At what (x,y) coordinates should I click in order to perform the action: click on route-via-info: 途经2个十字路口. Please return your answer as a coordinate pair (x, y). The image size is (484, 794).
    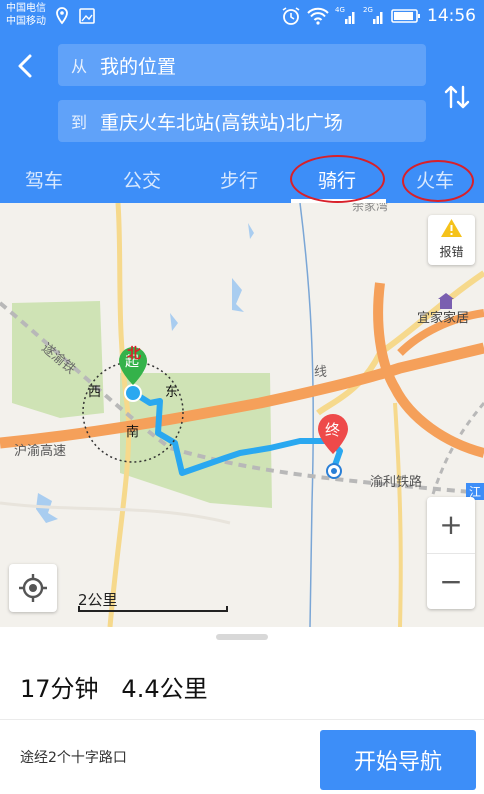
    Looking at the image, I should click on (73, 758).